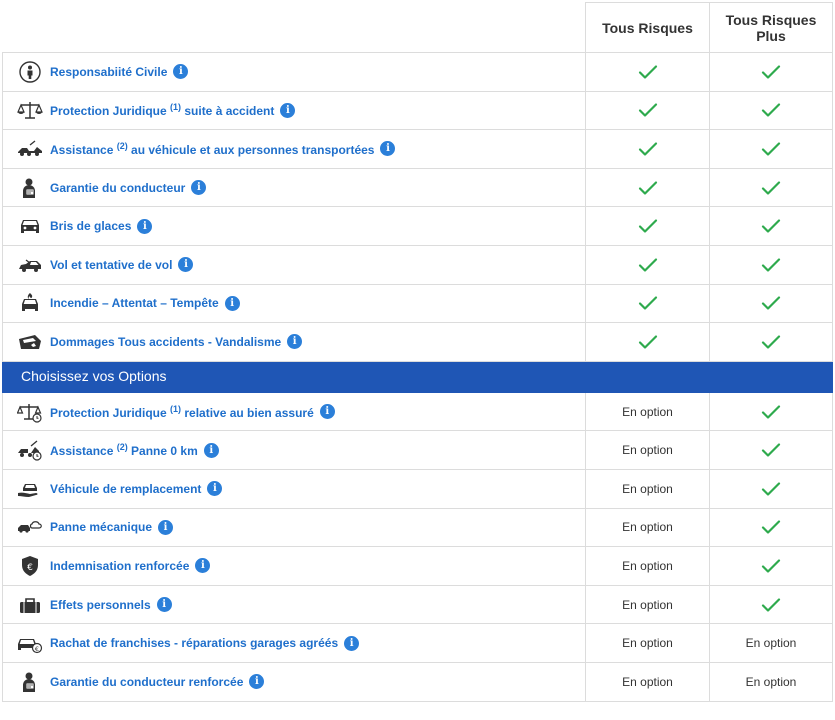  I want to click on table-row: Effets personnels i En option, so click(417, 604).